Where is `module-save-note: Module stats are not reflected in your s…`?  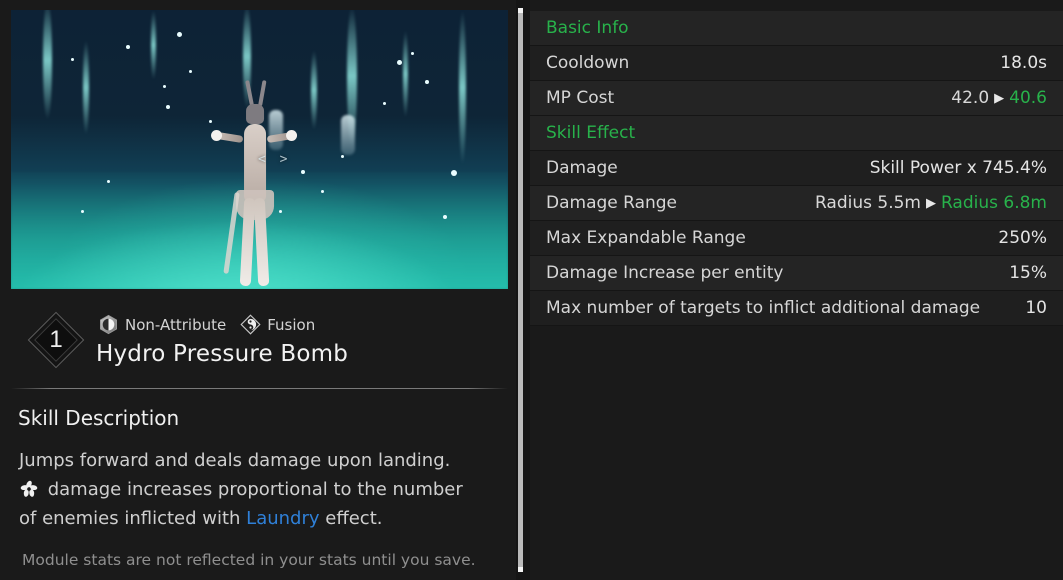 module-save-note: Module stats are not reflected in your s… is located at coordinates (249, 560).